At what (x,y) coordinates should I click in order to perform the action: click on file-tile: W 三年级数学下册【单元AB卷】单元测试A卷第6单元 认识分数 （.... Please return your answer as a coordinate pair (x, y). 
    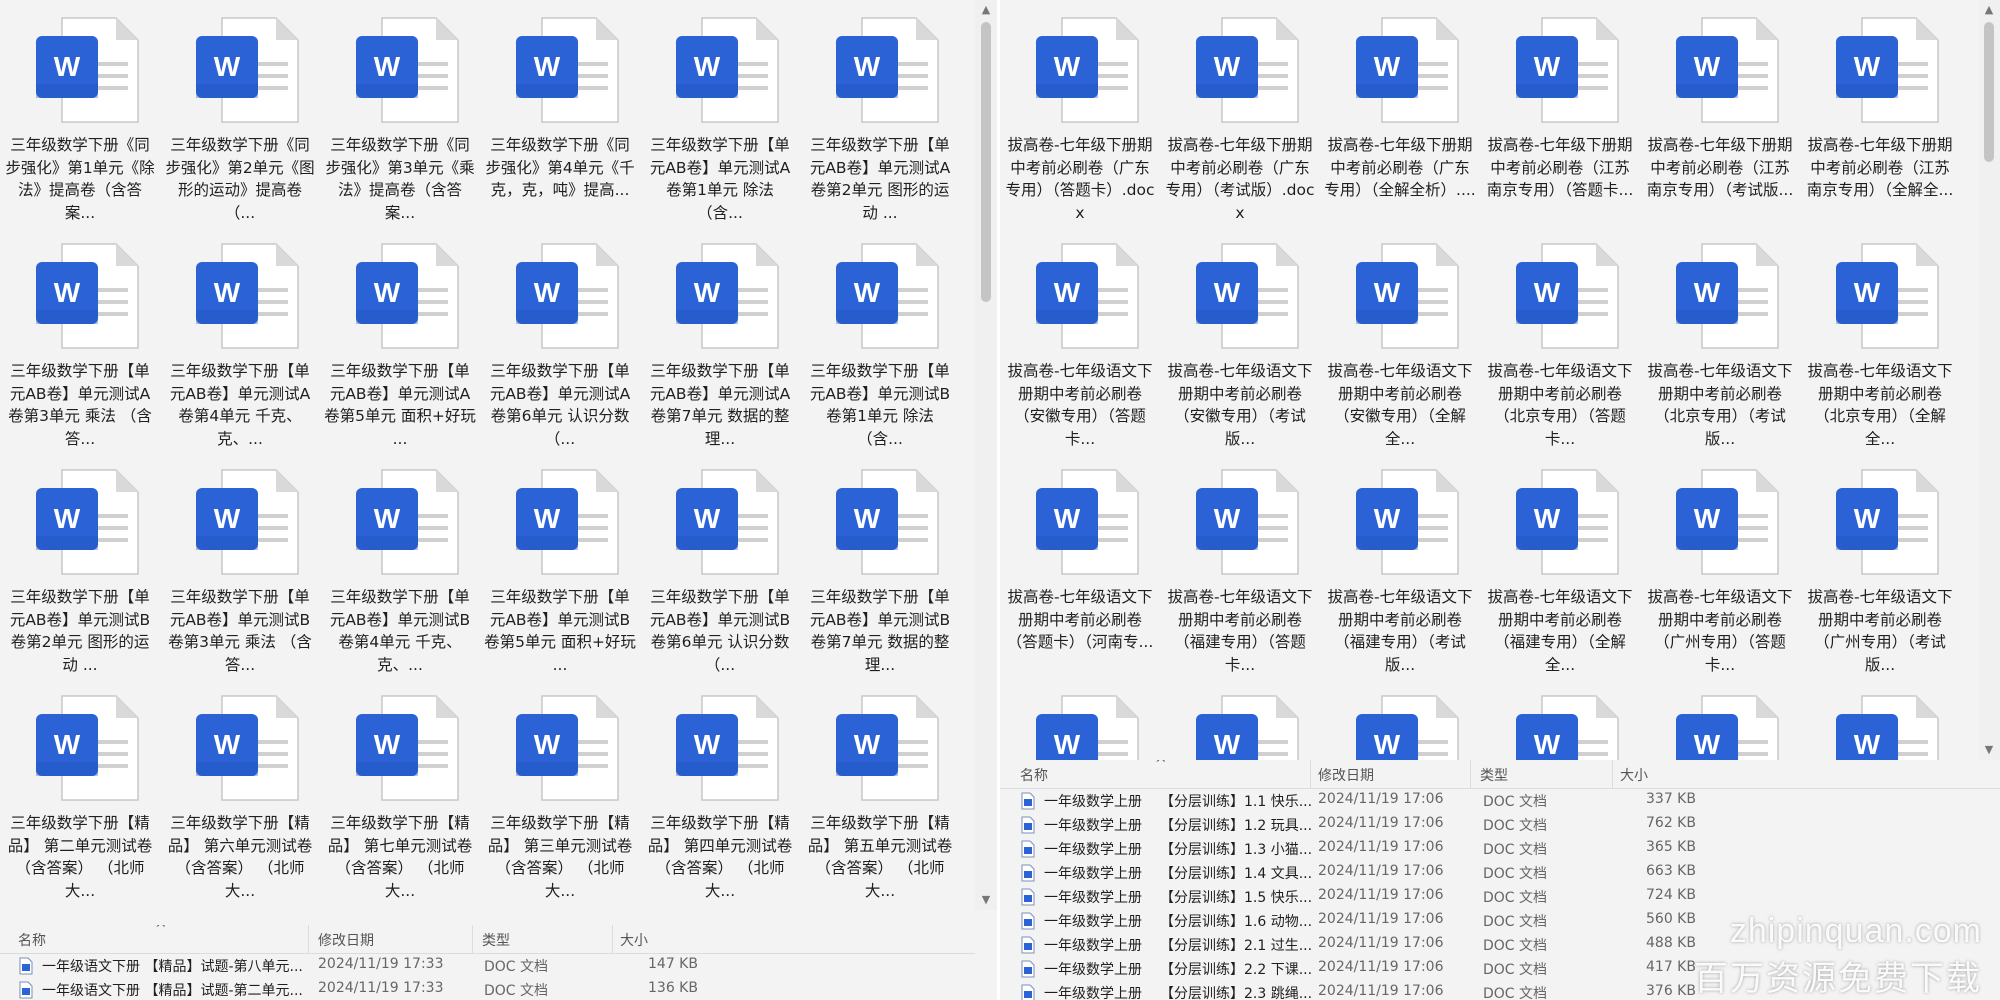
    Looking at the image, I should click on (560, 339).